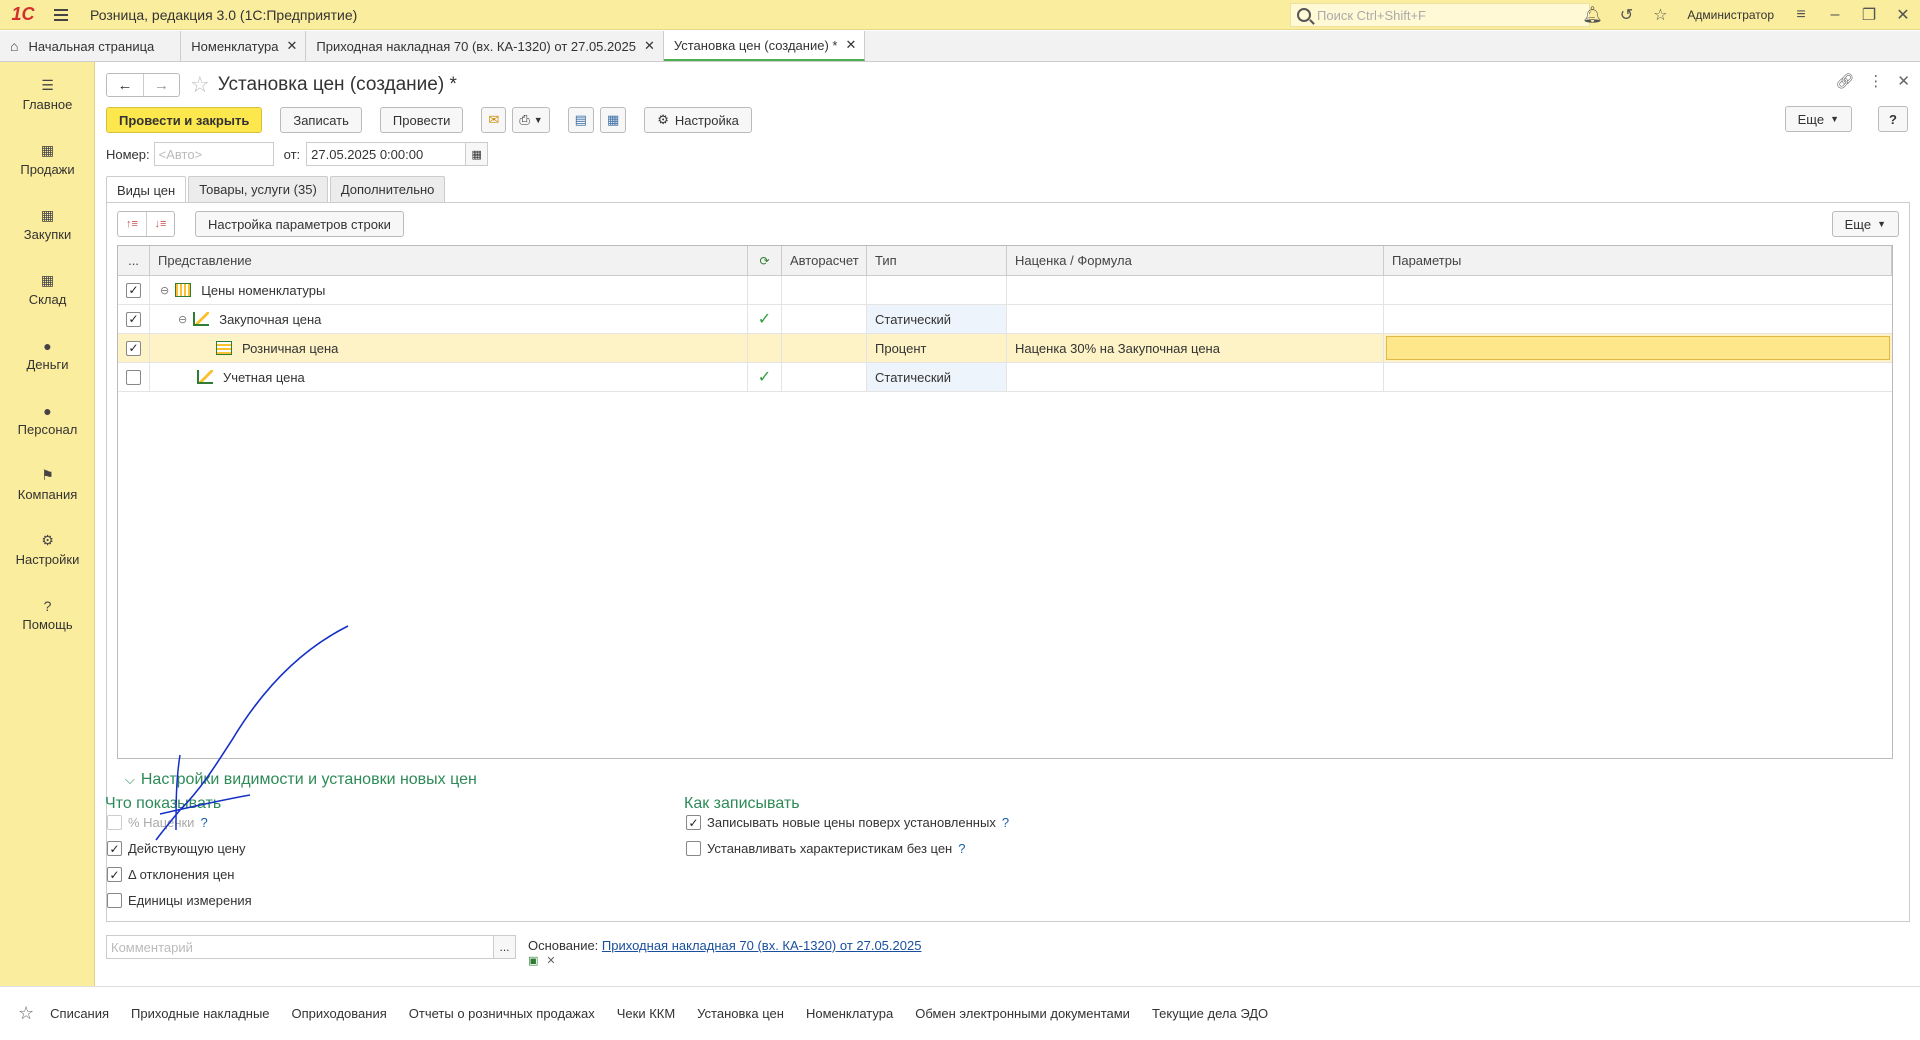 The width and height of the screenshot is (1920, 1040). What do you see at coordinates (1893, 119) in the screenshot?
I see `help-button: ?` at bounding box center [1893, 119].